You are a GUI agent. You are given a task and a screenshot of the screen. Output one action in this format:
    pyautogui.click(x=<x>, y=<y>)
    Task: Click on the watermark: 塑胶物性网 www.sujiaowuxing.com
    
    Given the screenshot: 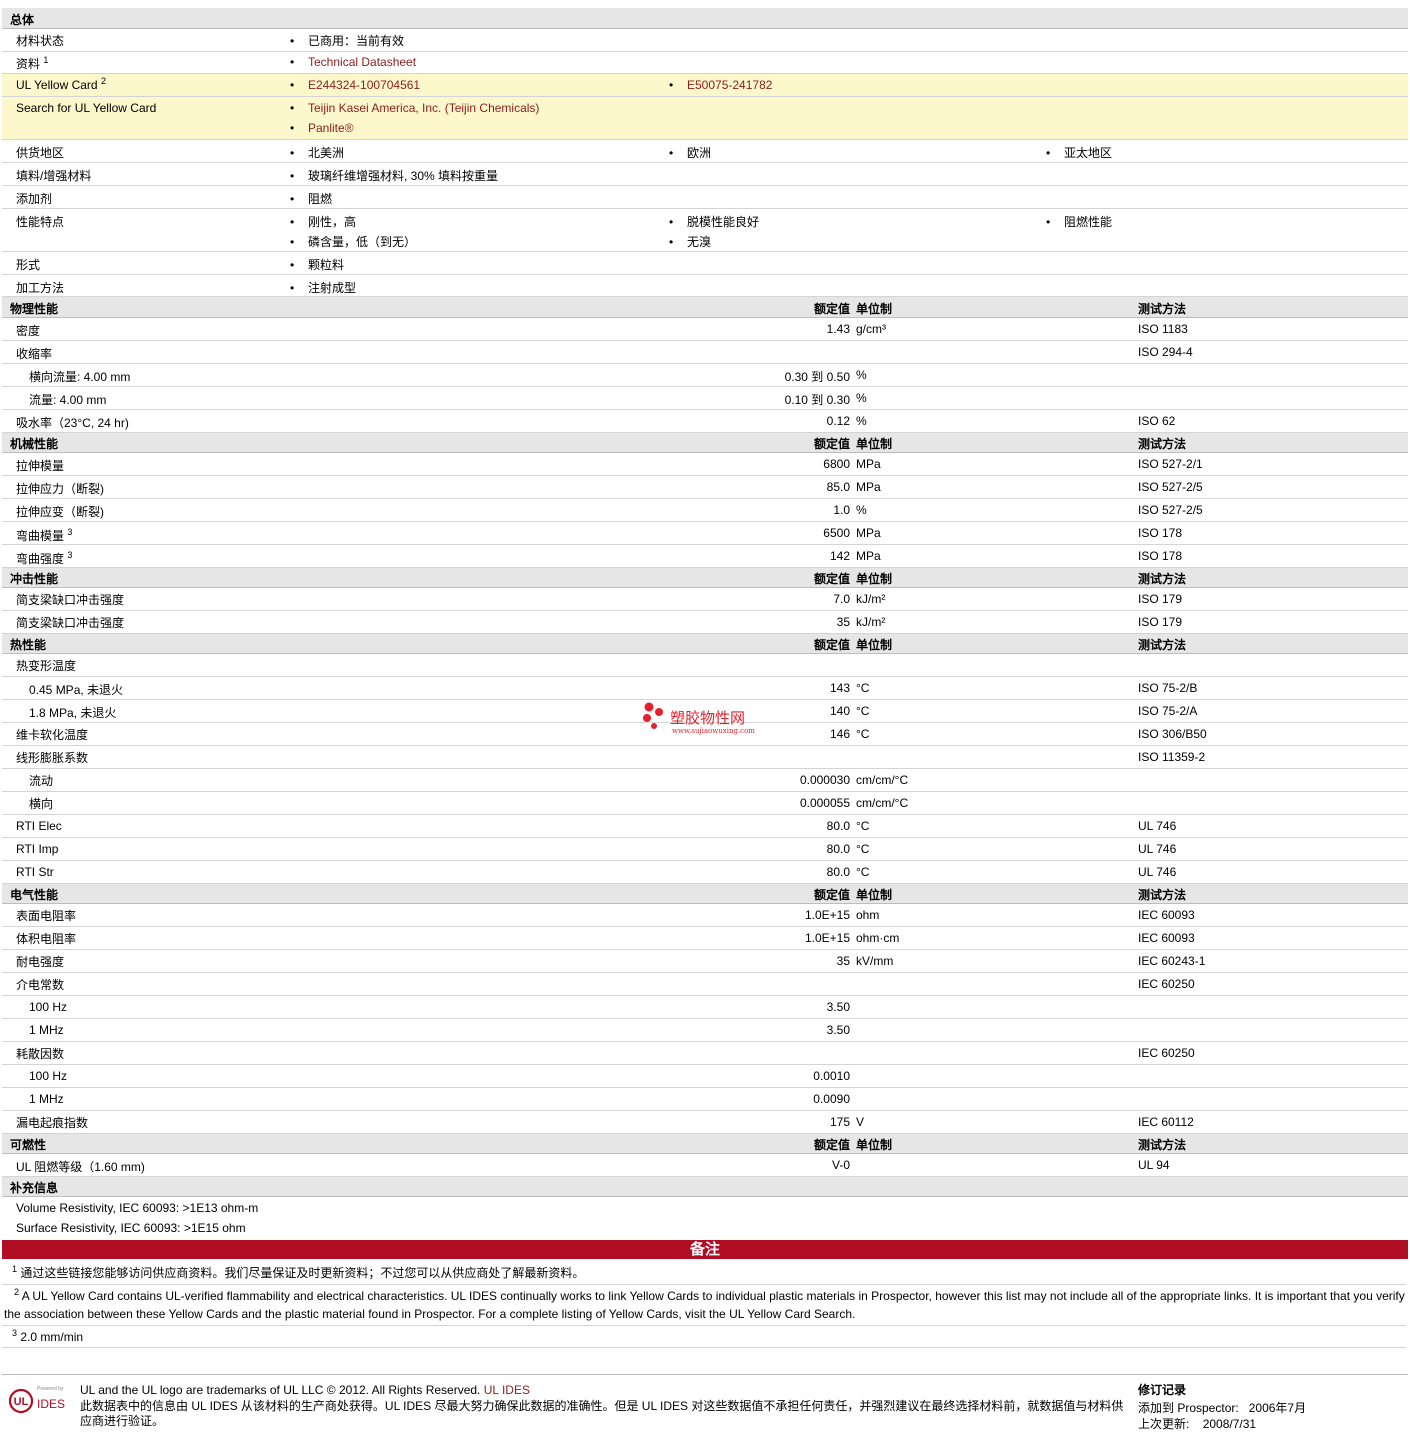 What is the action you would take?
    pyautogui.click(x=710, y=720)
    